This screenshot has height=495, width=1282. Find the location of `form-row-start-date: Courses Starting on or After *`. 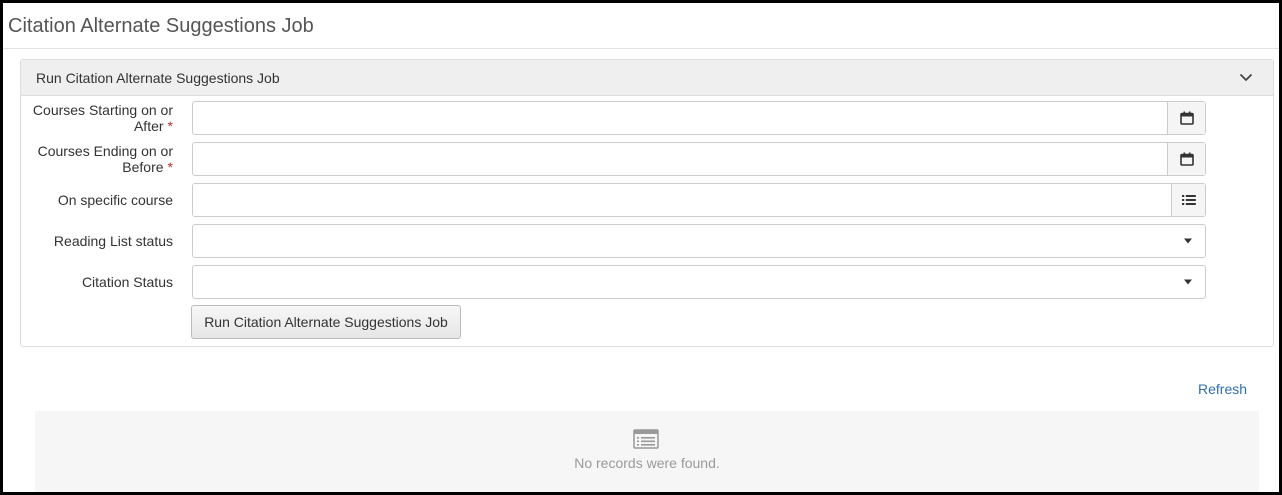

form-row-start-date: Courses Starting on or After * is located at coordinates (647, 118).